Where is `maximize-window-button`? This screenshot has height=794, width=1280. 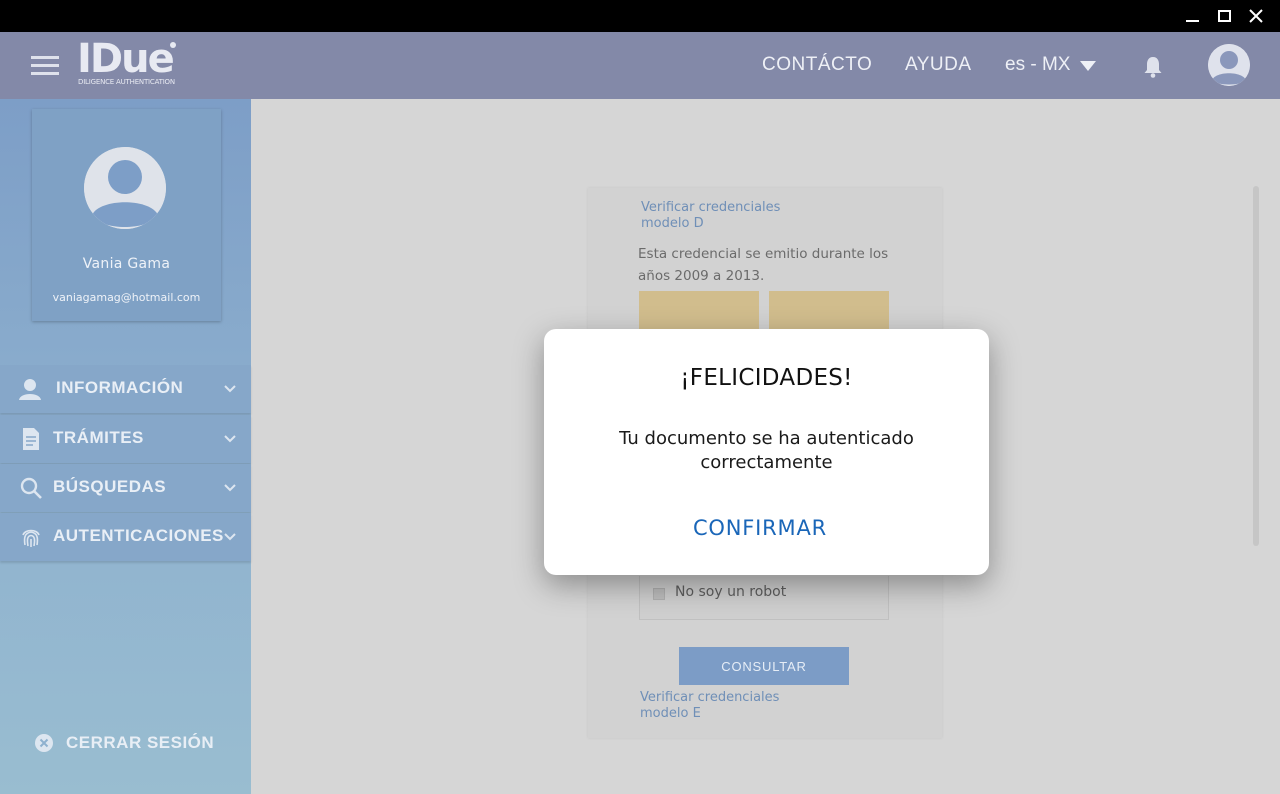
maximize-window-button is located at coordinates (1224, 16).